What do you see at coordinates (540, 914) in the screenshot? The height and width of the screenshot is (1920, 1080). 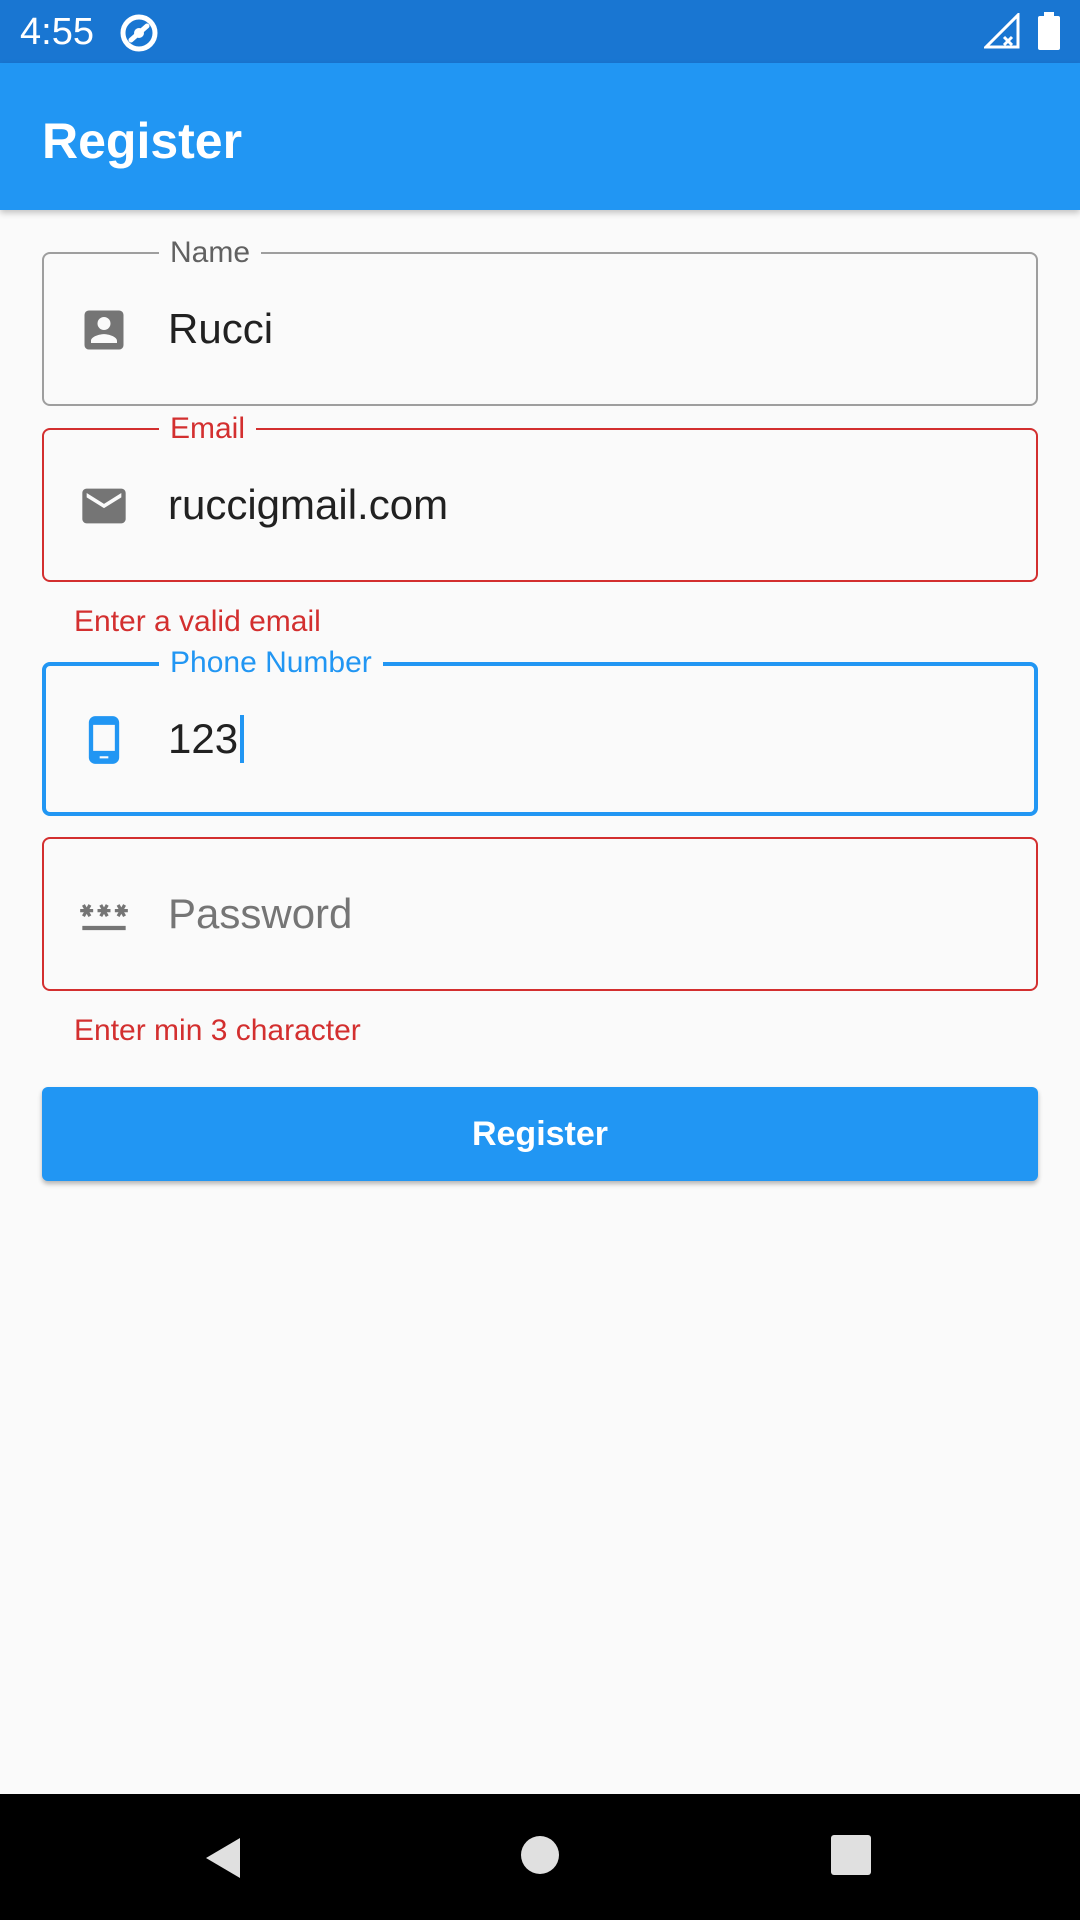 I see `password-field: Password` at bounding box center [540, 914].